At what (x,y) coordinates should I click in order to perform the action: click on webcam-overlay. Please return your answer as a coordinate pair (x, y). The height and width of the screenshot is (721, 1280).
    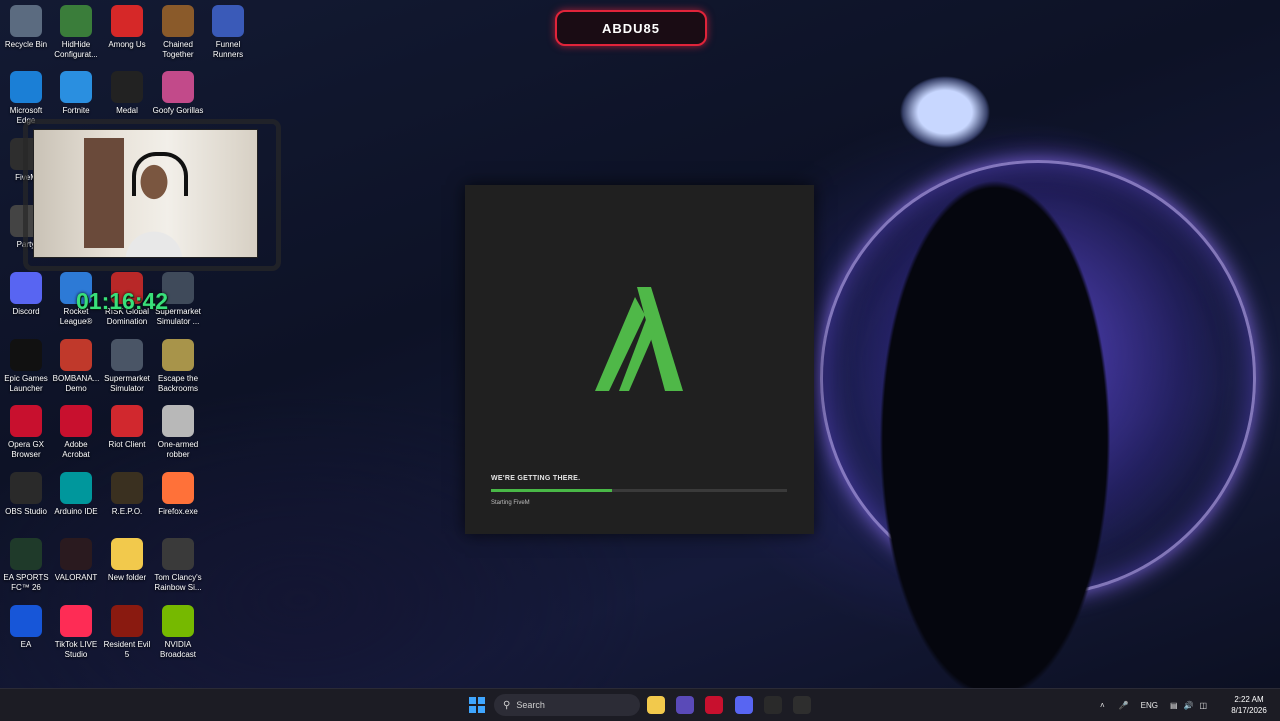
    Looking at the image, I should click on (145, 193).